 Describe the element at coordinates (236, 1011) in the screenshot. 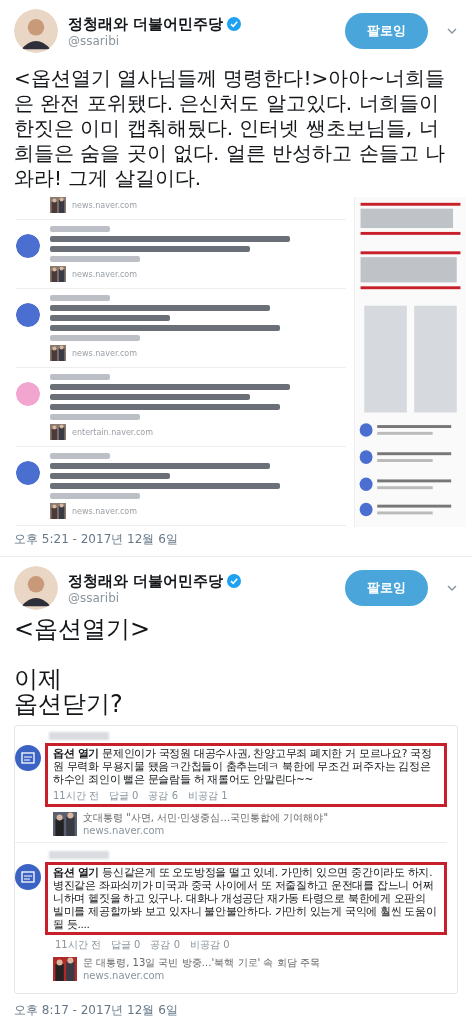

I see `tweet-timestamp: 오후 8:17 - 2017년 12월 6일` at that location.